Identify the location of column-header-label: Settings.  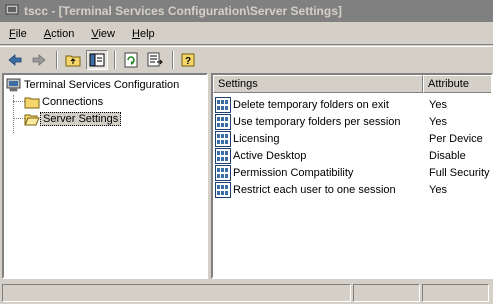
(238, 84).